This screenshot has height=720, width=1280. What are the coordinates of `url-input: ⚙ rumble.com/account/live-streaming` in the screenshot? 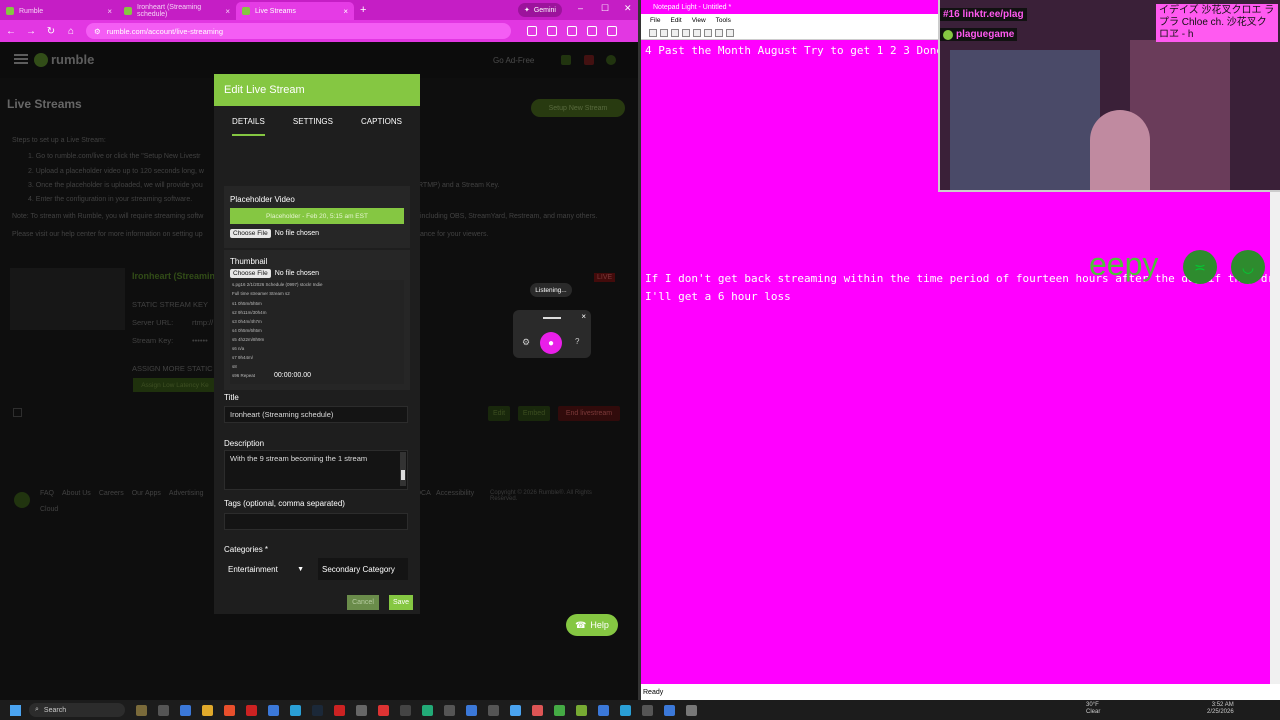 It's located at (298, 31).